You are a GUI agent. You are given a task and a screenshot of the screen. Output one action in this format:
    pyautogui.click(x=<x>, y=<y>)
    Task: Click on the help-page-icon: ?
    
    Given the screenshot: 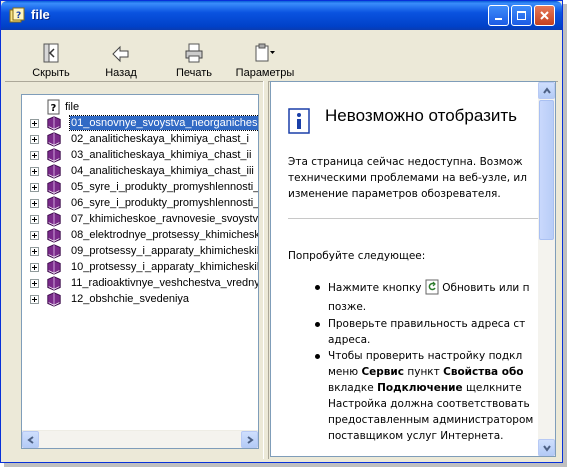 What is the action you would take?
    pyautogui.click(x=53, y=107)
    